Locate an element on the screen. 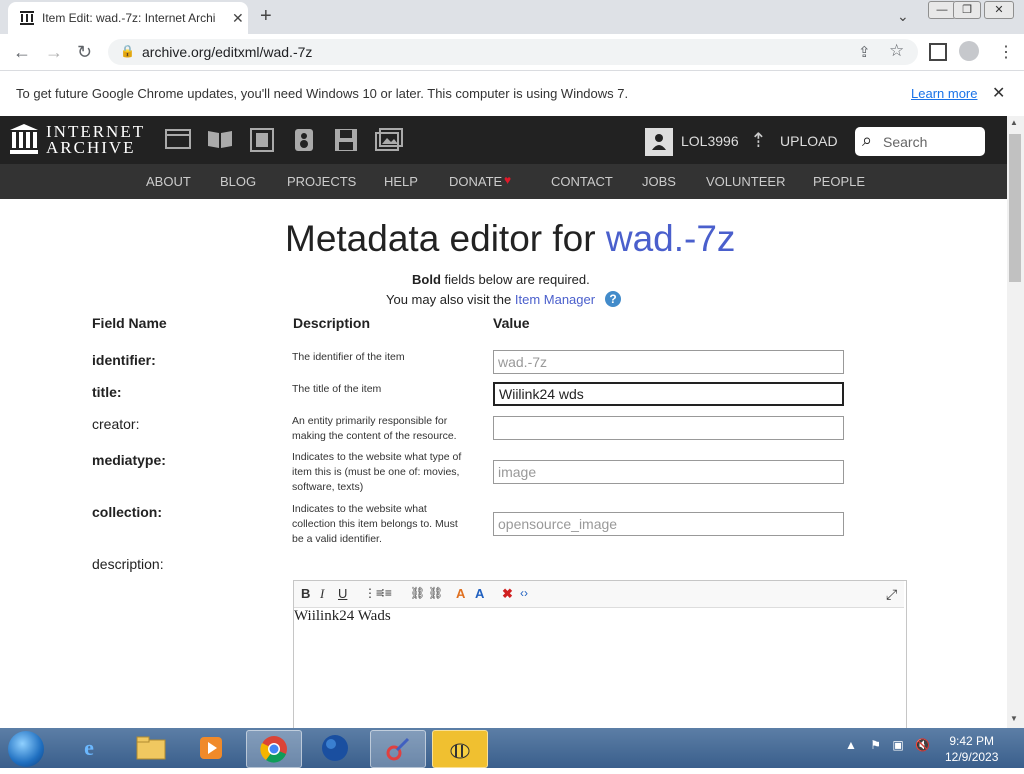  maximize-editor-icon: ⤢ is located at coordinates (891, 594).